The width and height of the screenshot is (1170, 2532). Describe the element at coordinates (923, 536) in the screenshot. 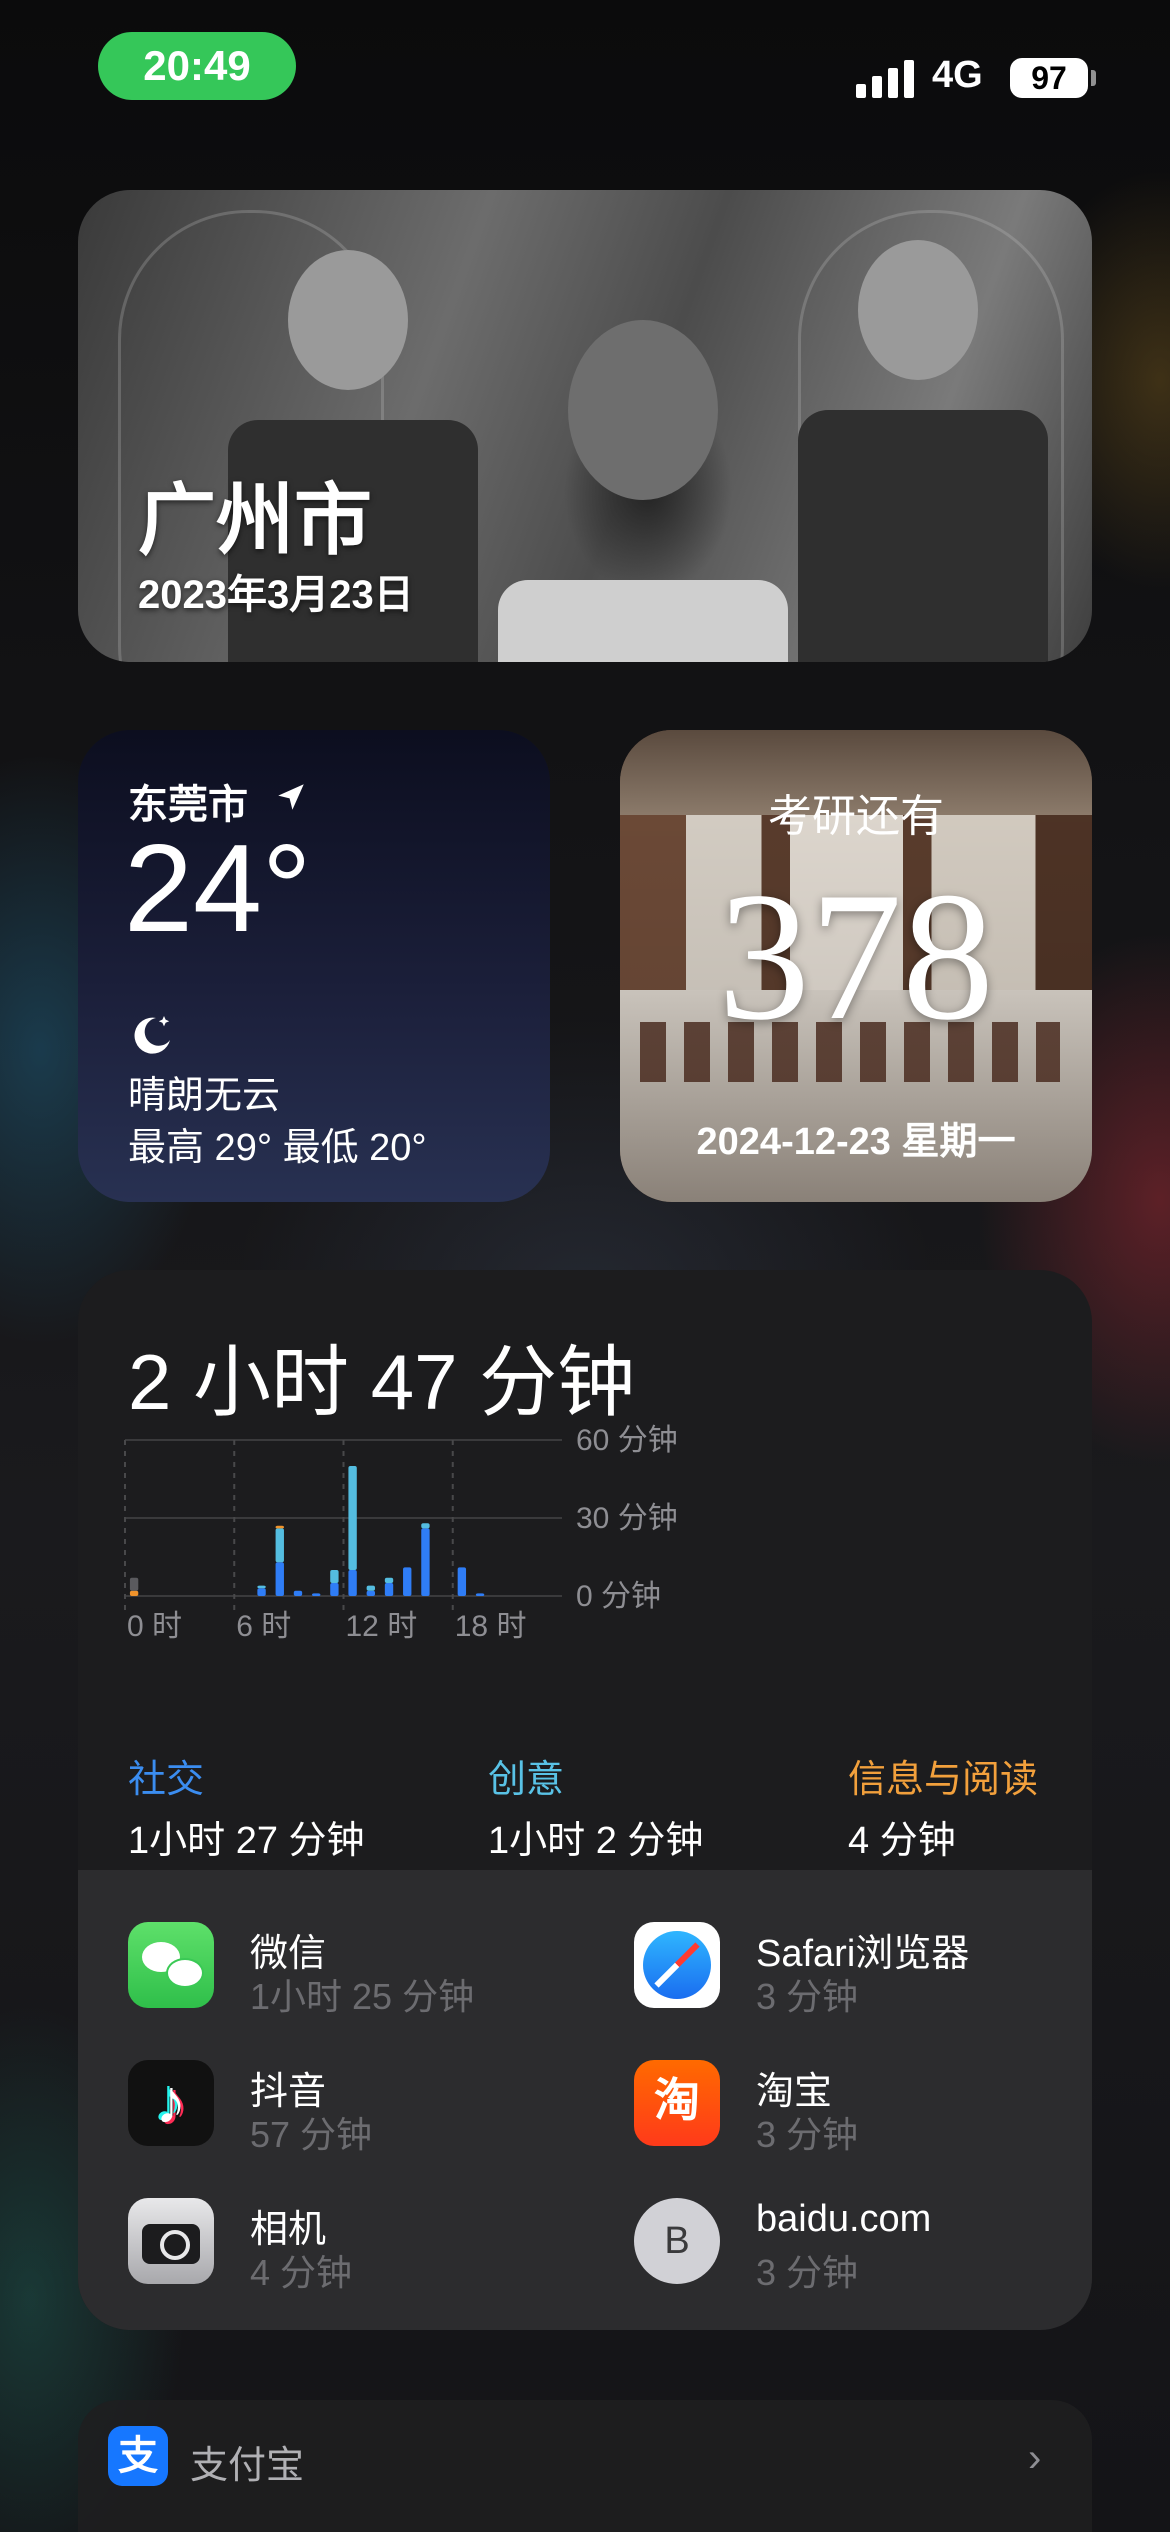

I see `photo-figure-right-body` at that location.